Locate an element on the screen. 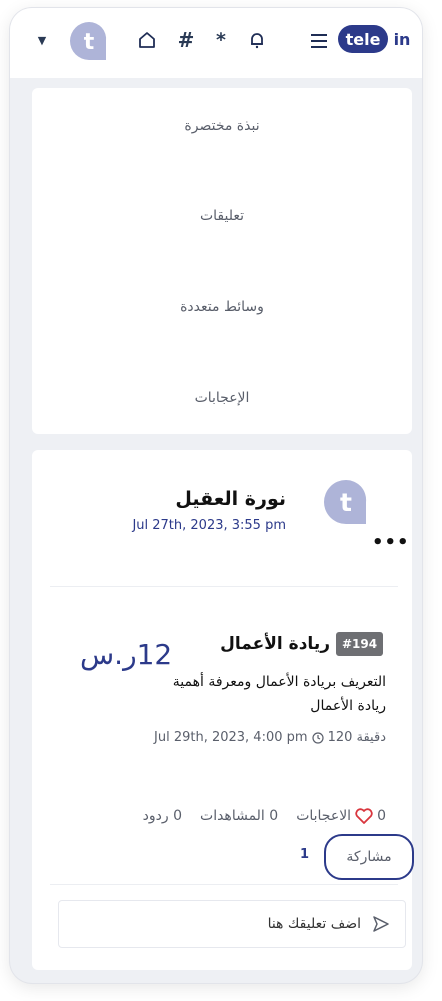 This screenshot has height=1001, width=442. share-count: 1 is located at coordinates (305, 854).